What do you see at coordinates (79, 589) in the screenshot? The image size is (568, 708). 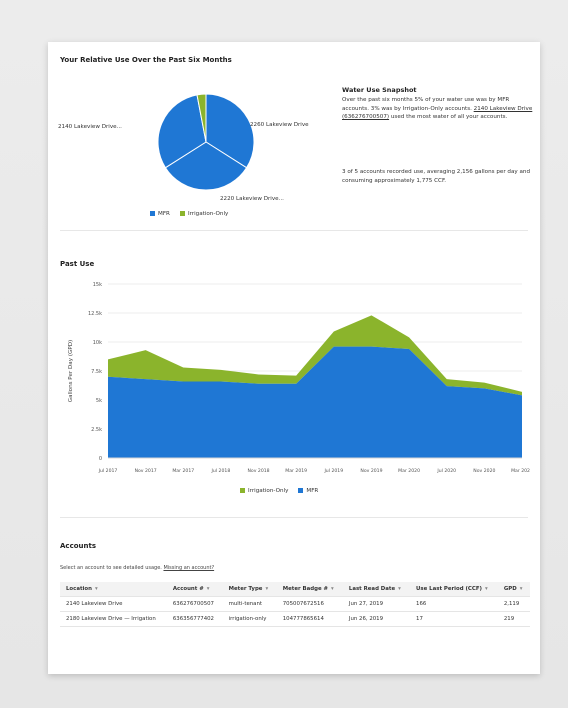 I see `col-location-label: Location` at bounding box center [79, 589].